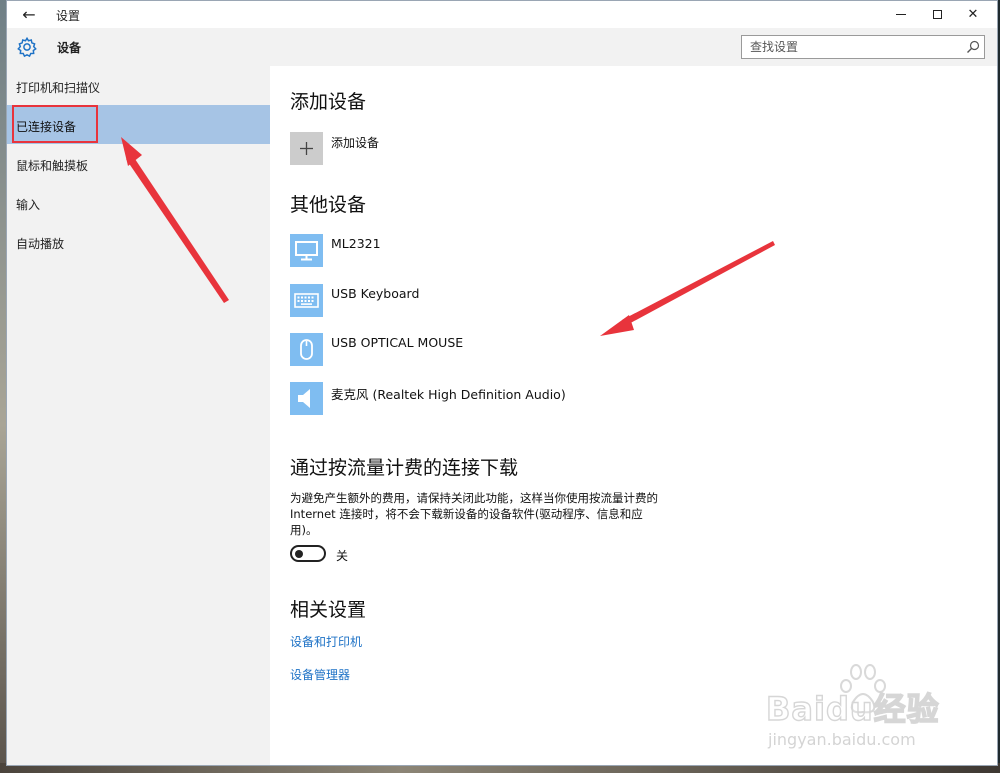 The image size is (1000, 773). What do you see at coordinates (138, 124) in the screenshot?
I see `sidebar-item-connected-devices: 已连接设备` at bounding box center [138, 124].